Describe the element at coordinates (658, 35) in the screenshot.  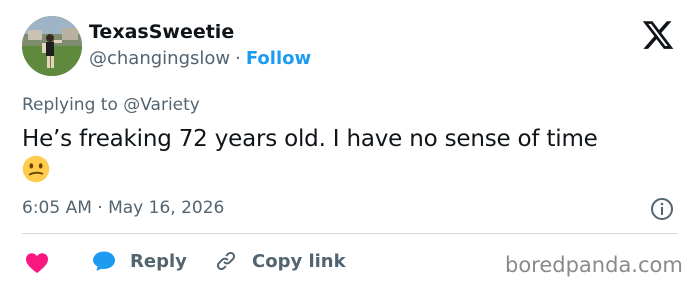
I see `x-logo-icon` at that location.